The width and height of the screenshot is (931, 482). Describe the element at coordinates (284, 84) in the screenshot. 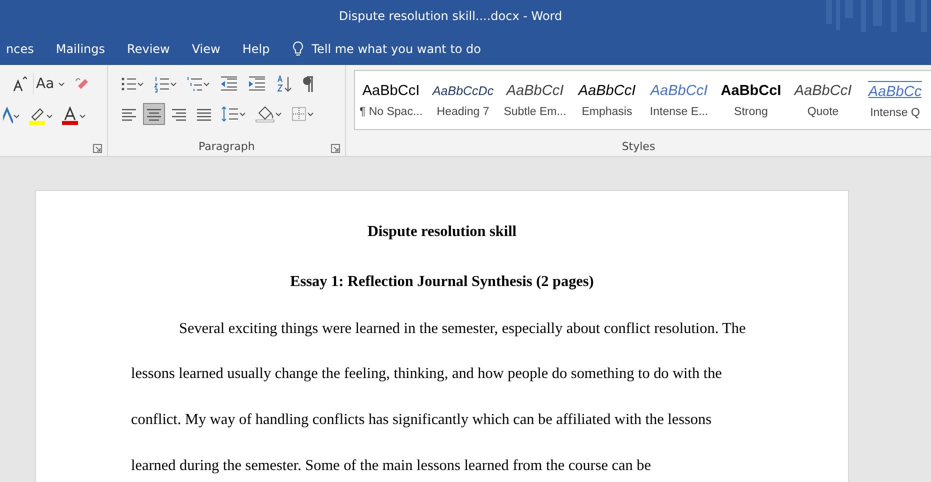

I see `sort-icon` at that location.